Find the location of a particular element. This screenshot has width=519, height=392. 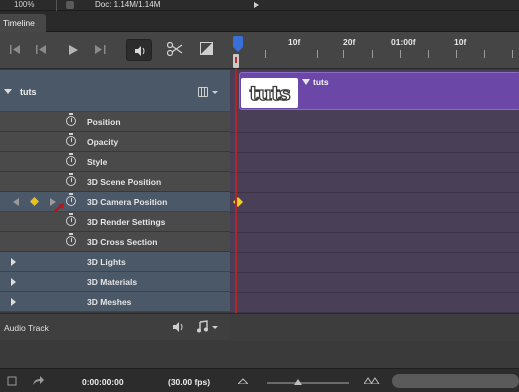

panel-tab-bar: Timeline is located at coordinates (259, 21).